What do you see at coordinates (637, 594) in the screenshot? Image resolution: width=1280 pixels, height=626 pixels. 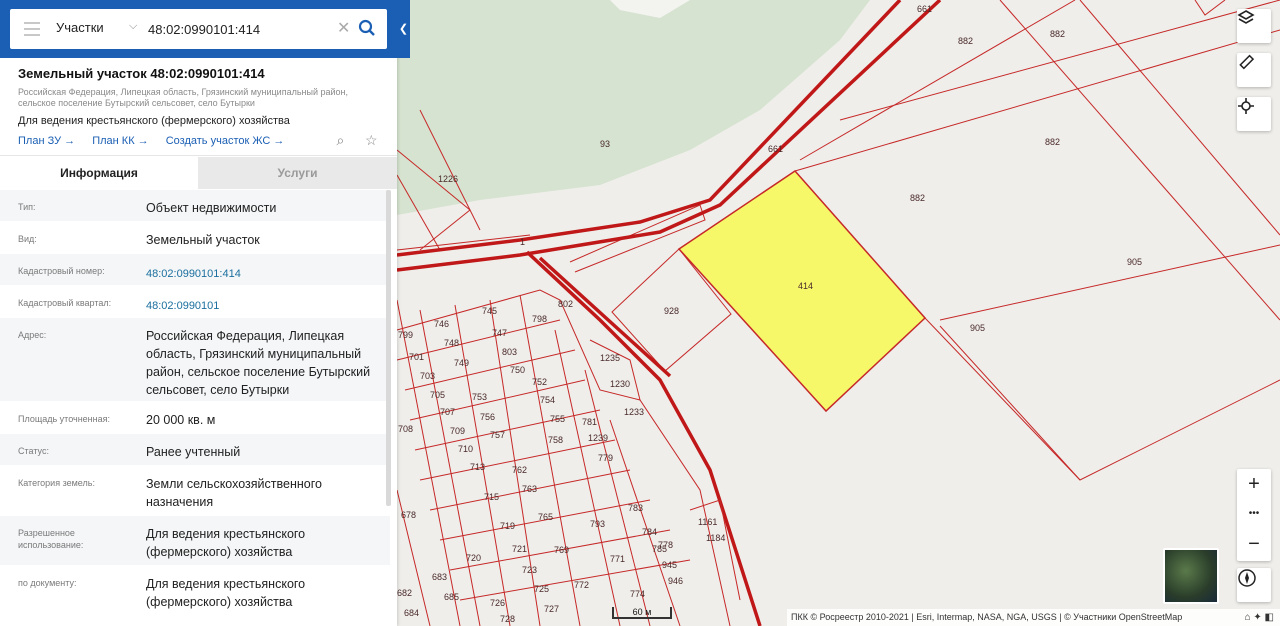 I see `label-774: 774` at bounding box center [637, 594].